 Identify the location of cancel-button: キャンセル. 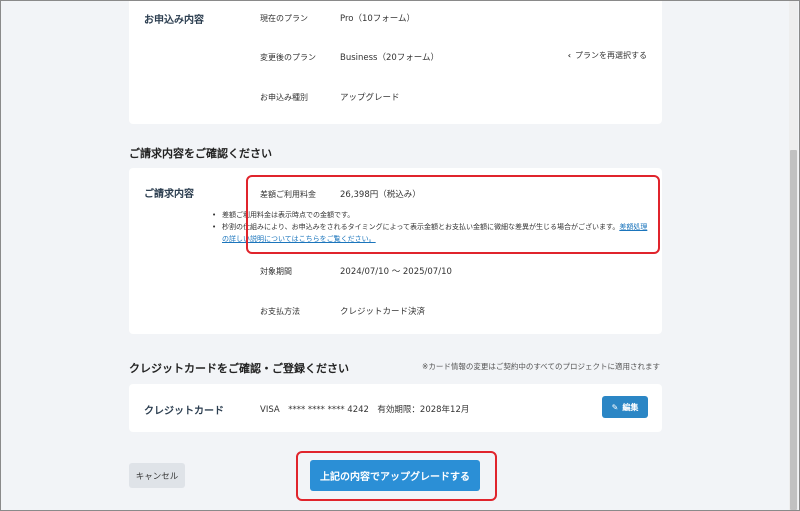
(157, 475).